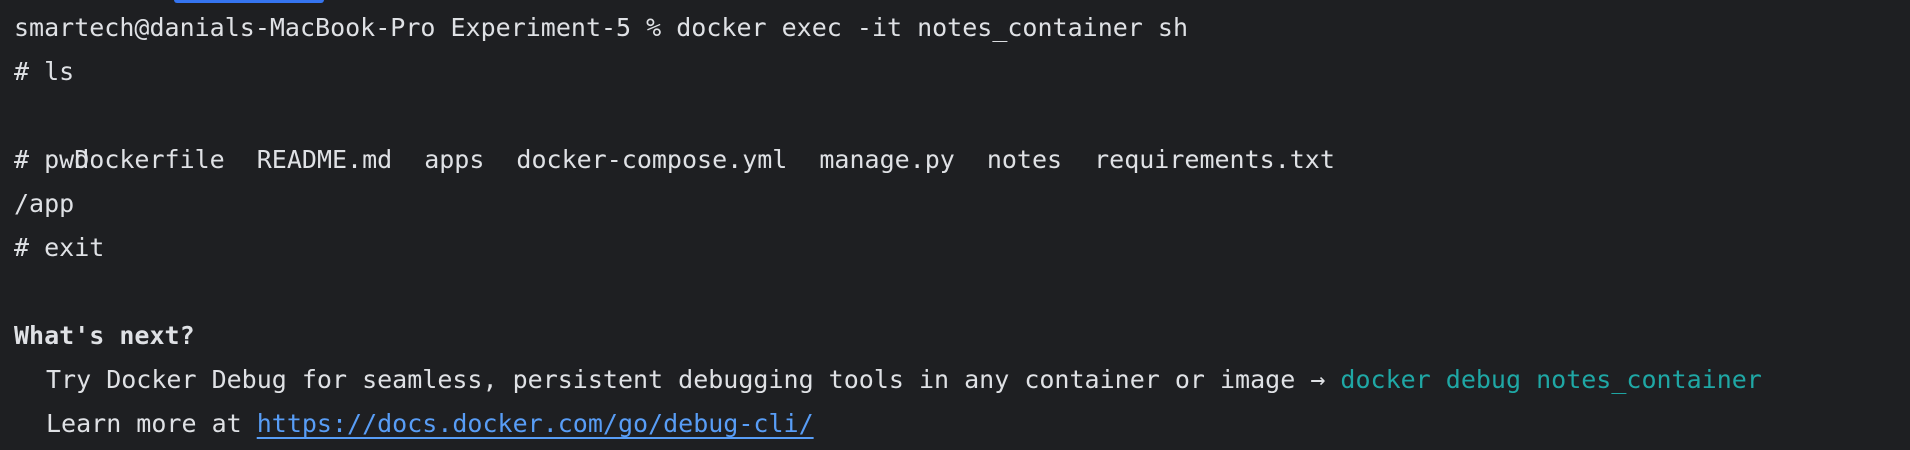  I want to click on command-ls: # ls, so click(44, 71).